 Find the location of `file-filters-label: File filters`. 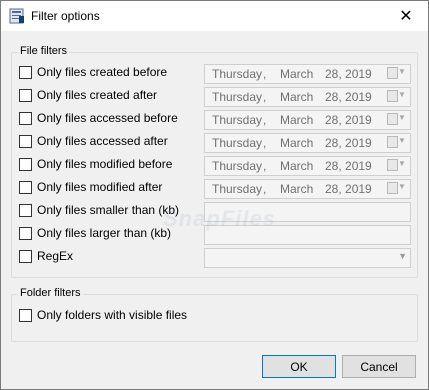

file-filters-label: File filters is located at coordinates (44, 51).